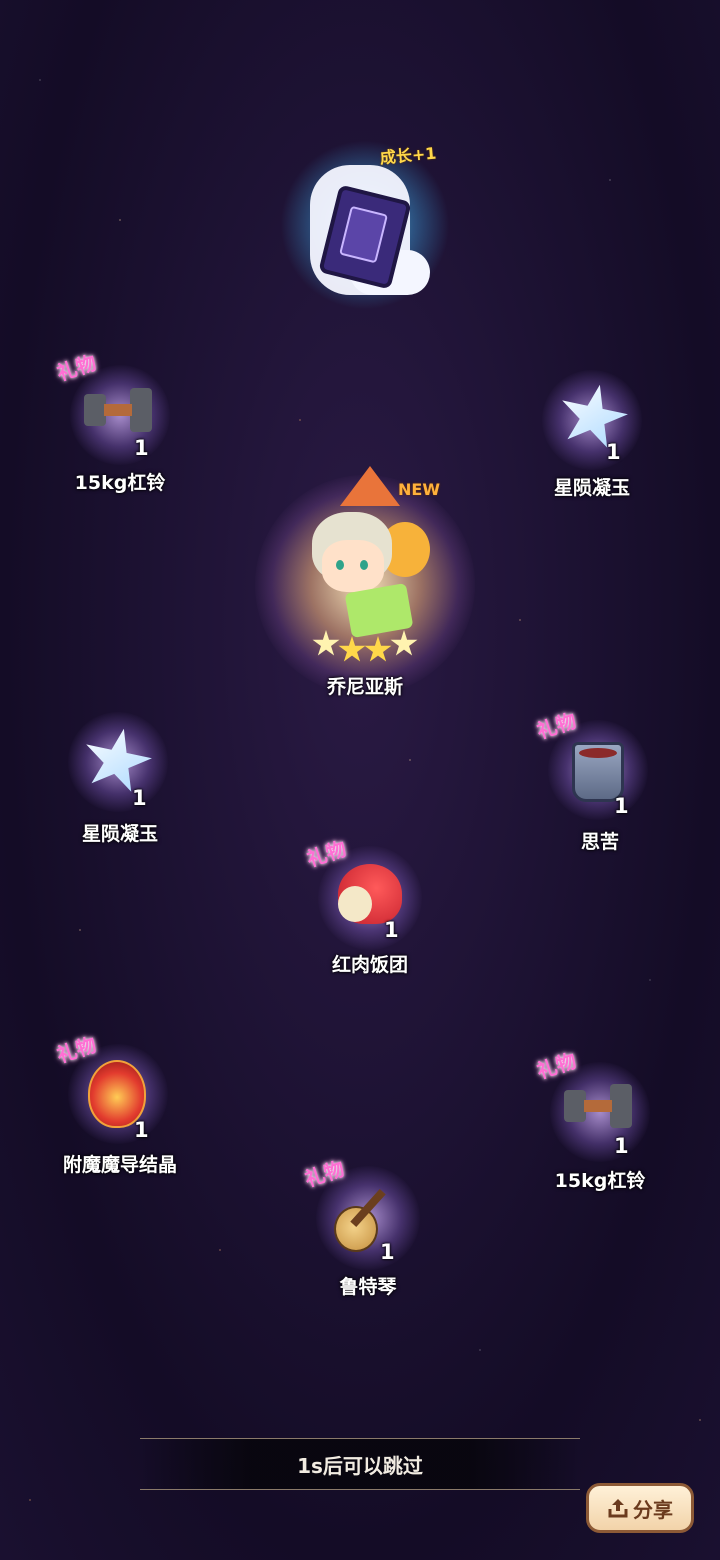 This screenshot has width=720, height=1560. I want to click on reward-enchant-crystal: 礼物 1 附魔魔导结晶, so click(120, 1102).